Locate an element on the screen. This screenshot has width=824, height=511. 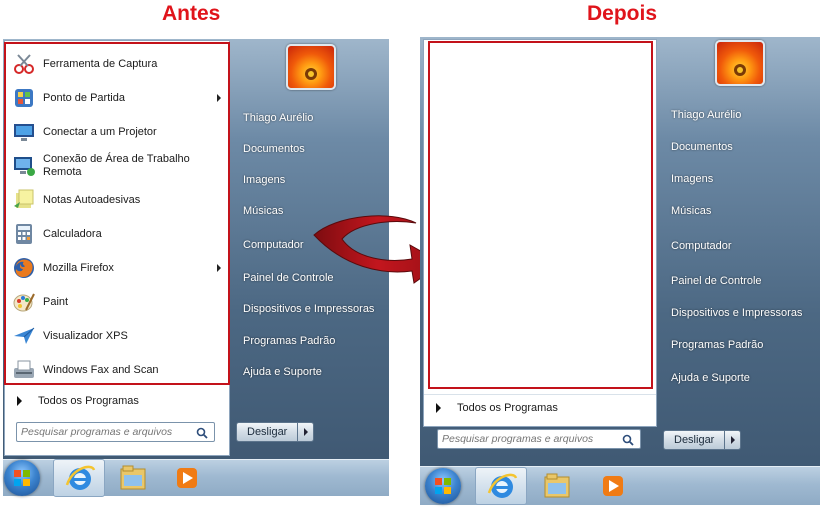
caption-after: Depois is located at coordinates (622, 13).